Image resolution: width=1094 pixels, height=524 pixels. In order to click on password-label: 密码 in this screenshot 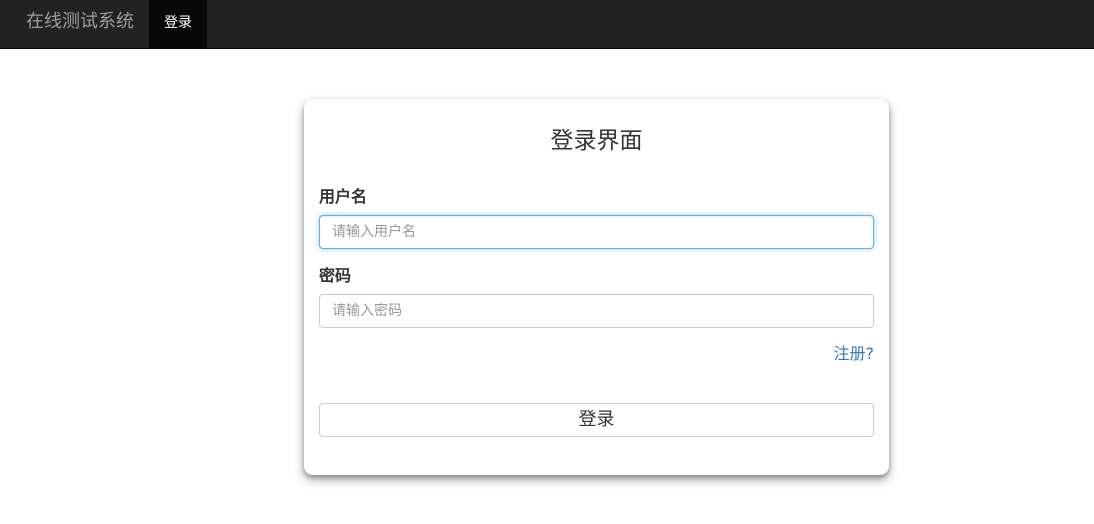, I will do `click(335, 275)`.